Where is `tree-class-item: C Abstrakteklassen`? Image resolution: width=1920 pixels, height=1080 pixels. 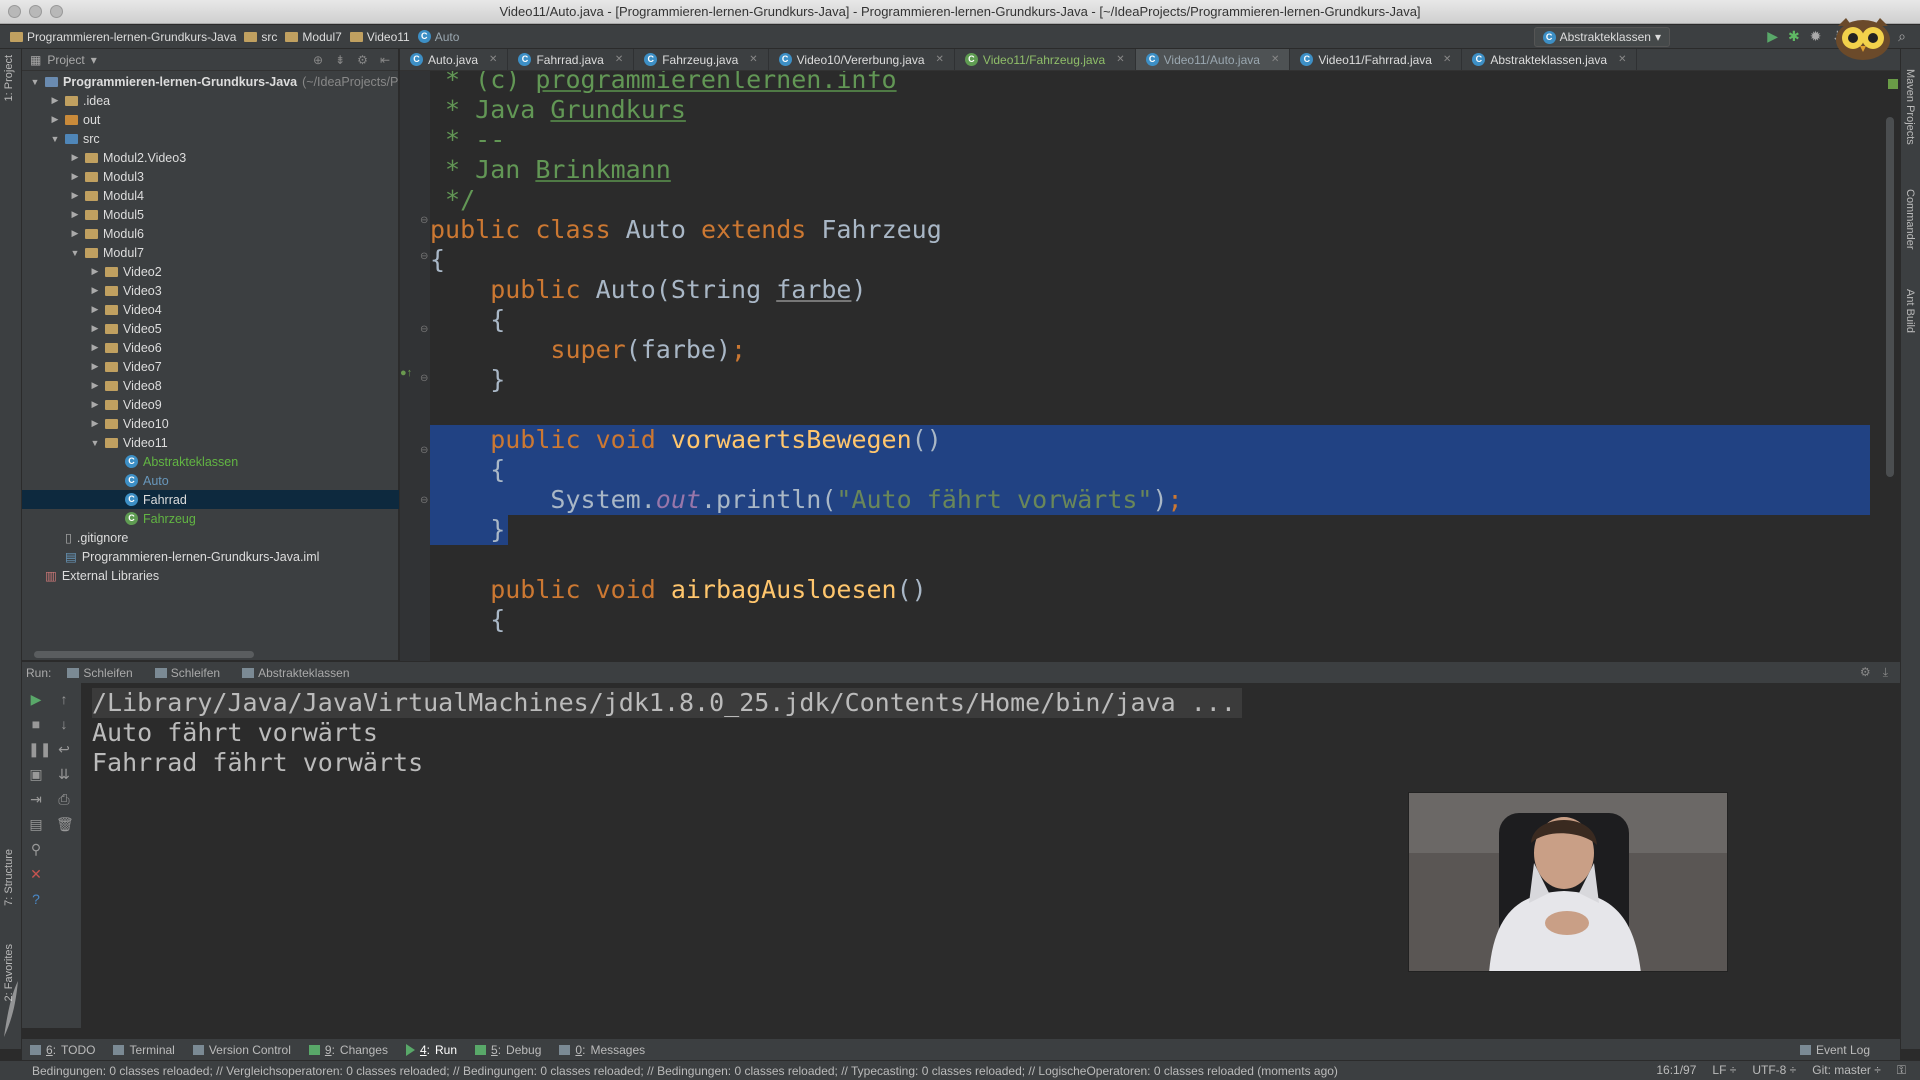 tree-class-item: C Abstrakteklassen is located at coordinates (210, 461).